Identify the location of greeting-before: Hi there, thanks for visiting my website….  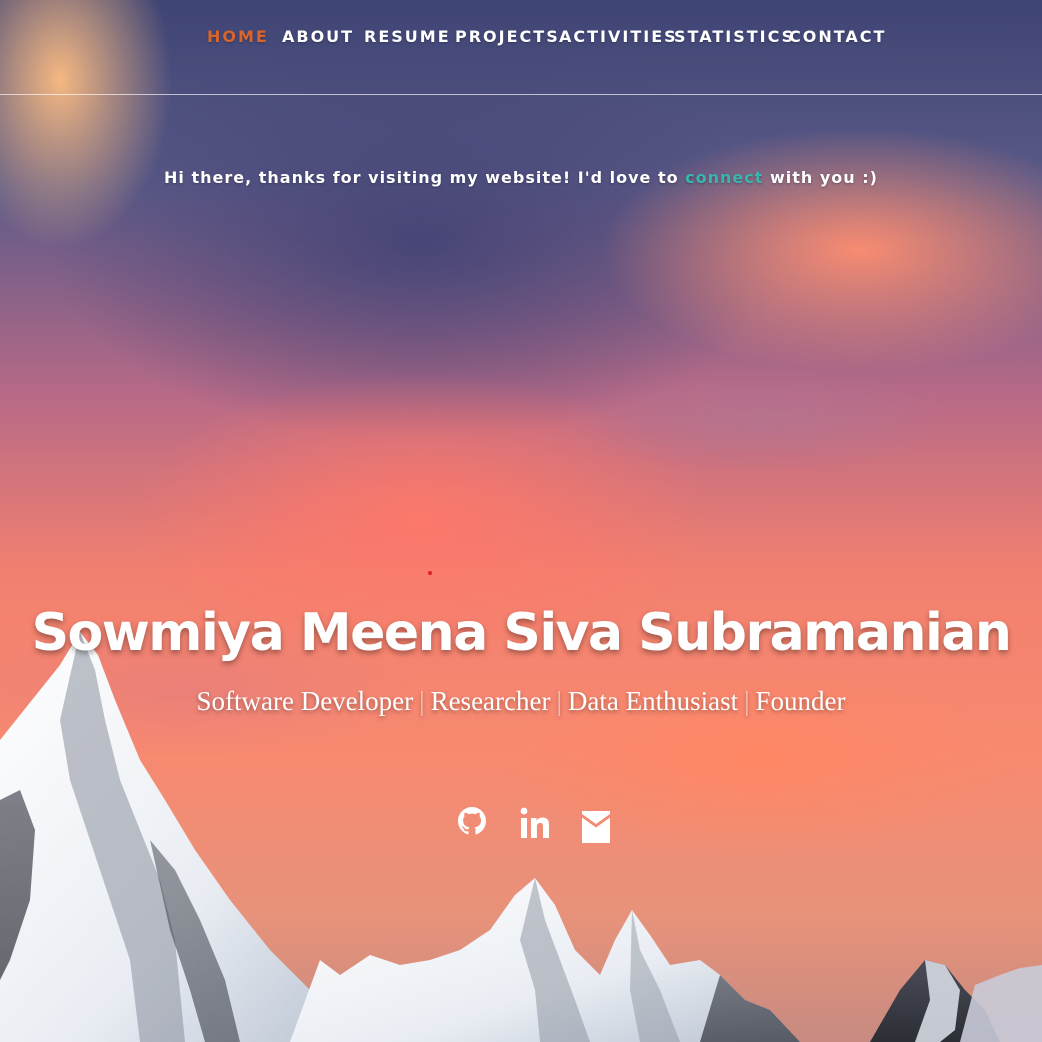
(425, 177).